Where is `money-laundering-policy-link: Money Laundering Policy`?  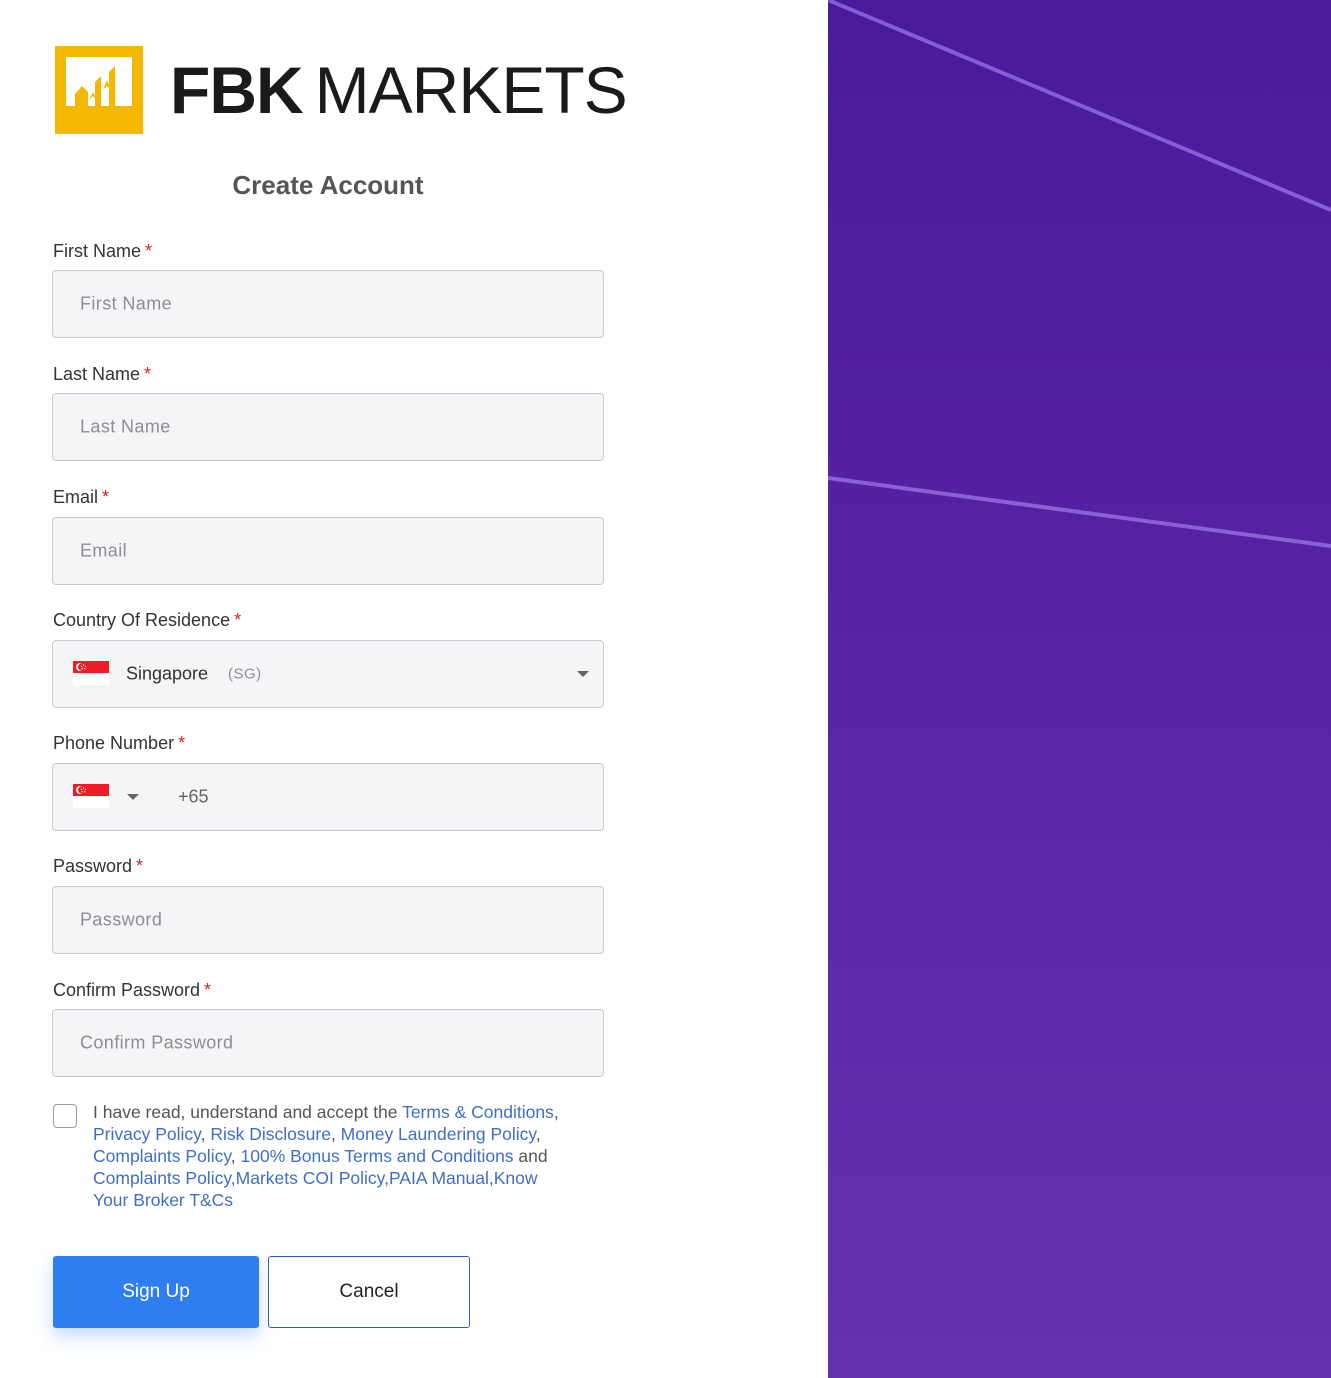 money-laundering-policy-link: Money Laundering Policy is located at coordinates (438, 1134).